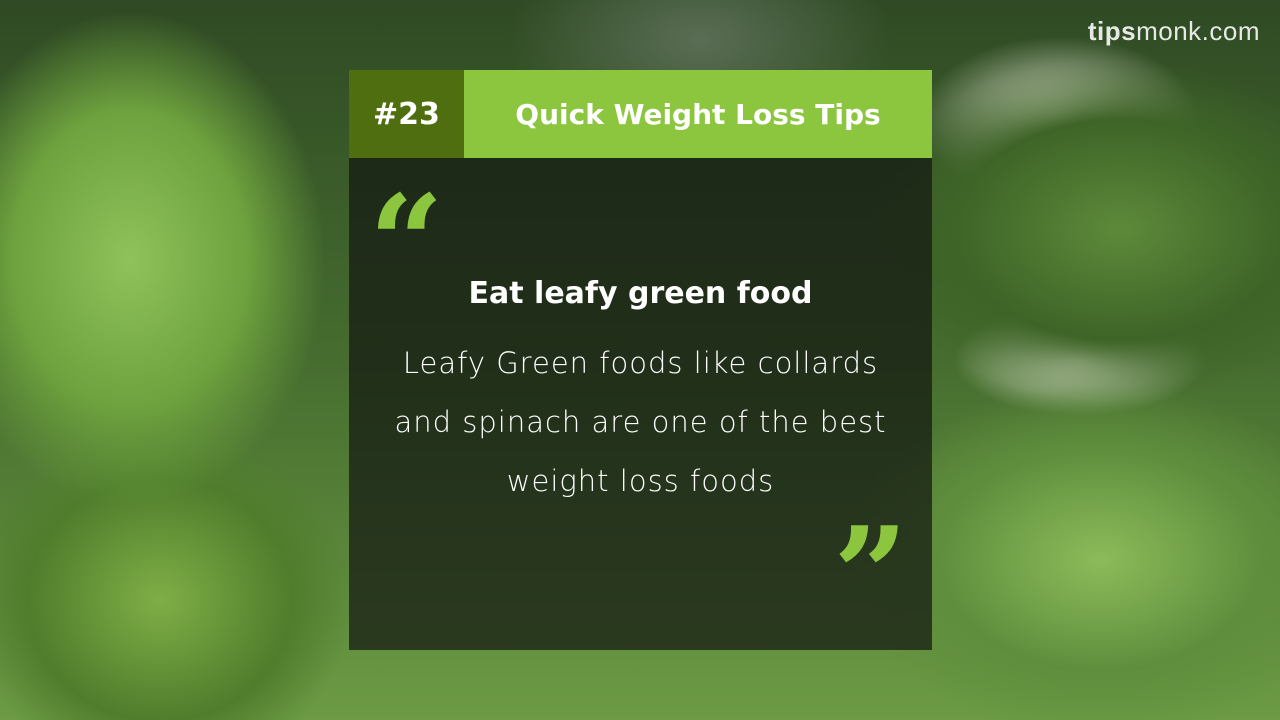 This screenshot has height=720, width=1280. Describe the element at coordinates (1198, 31) in the screenshot. I see `watermark-brand-rest: monk.com` at that location.